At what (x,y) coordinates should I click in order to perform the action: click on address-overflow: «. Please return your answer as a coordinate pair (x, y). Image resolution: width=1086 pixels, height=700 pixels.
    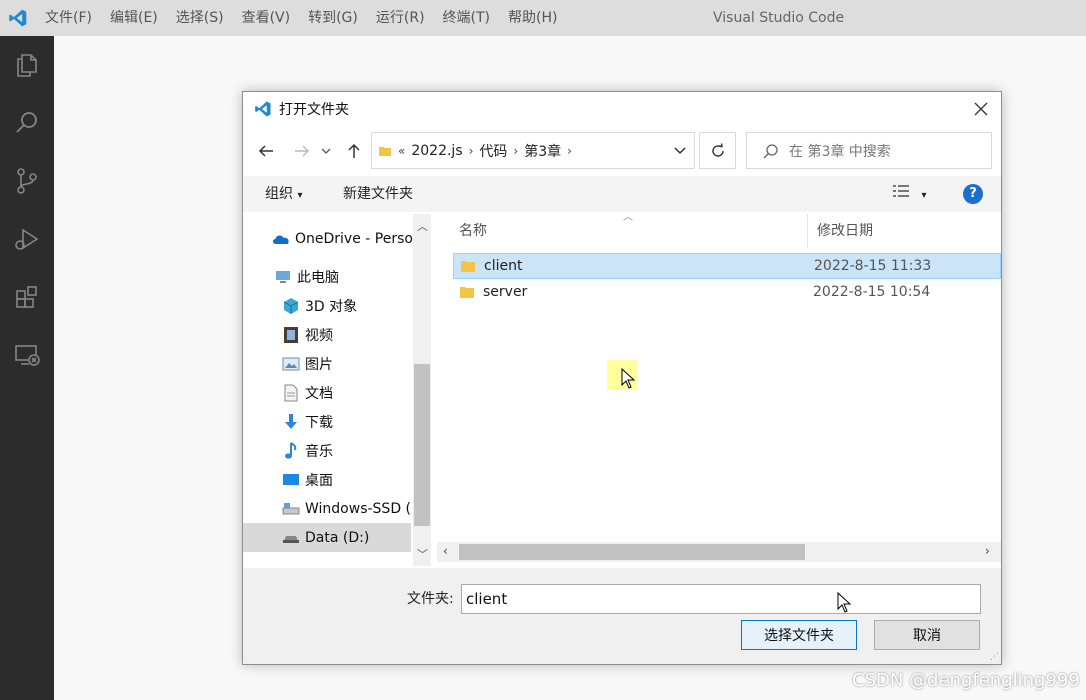
    Looking at the image, I should click on (401, 151).